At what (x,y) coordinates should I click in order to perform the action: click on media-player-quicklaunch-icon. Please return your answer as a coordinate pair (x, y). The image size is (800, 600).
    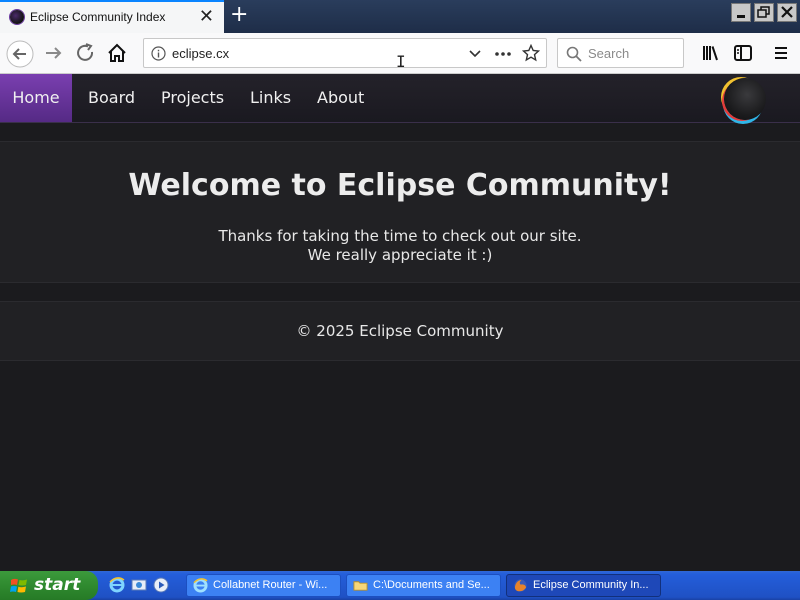
    Looking at the image, I should click on (161, 585).